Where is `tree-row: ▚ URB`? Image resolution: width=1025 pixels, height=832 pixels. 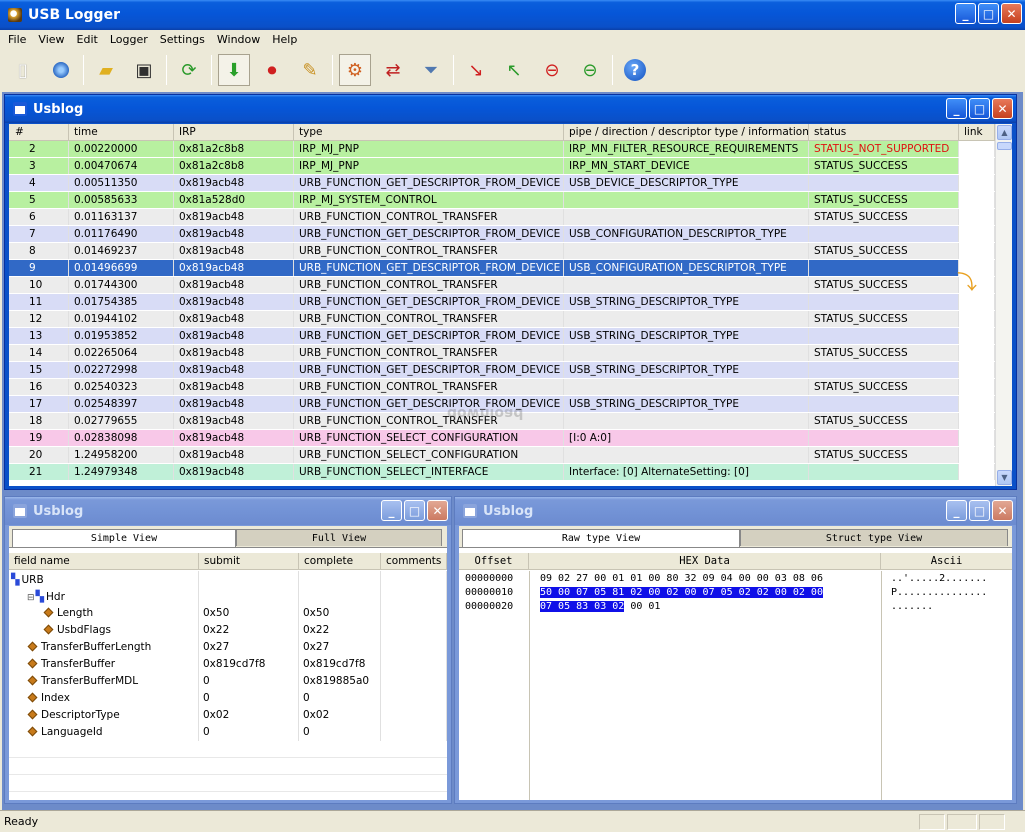 tree-row: ▚ URB is located at coordinates (228, 579).